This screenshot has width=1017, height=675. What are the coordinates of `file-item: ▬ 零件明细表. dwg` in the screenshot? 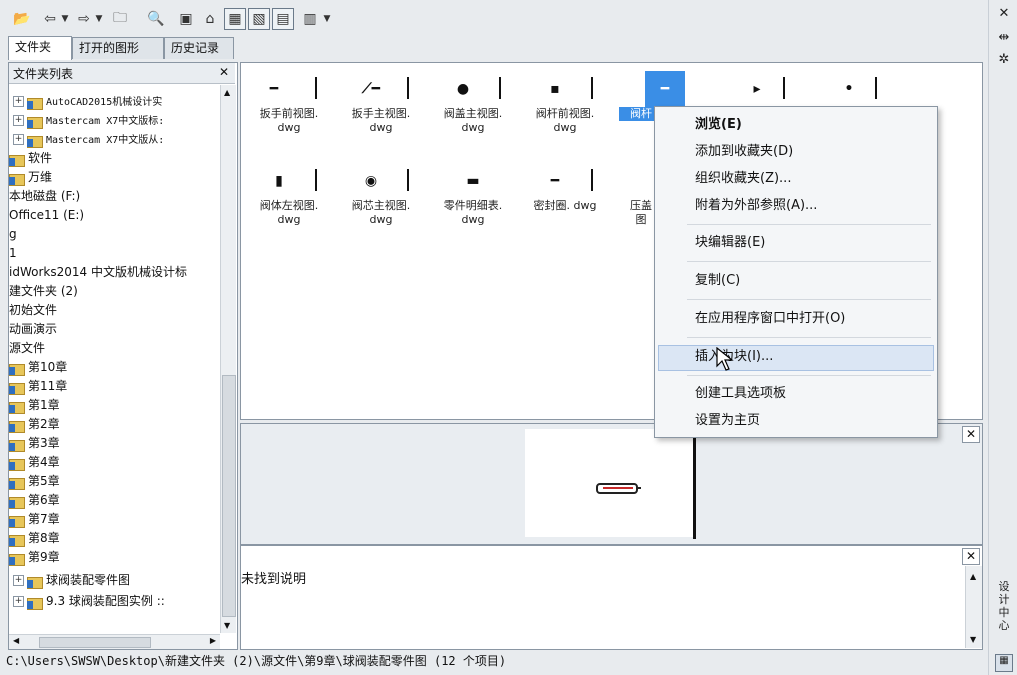 It's located at (473, 195).